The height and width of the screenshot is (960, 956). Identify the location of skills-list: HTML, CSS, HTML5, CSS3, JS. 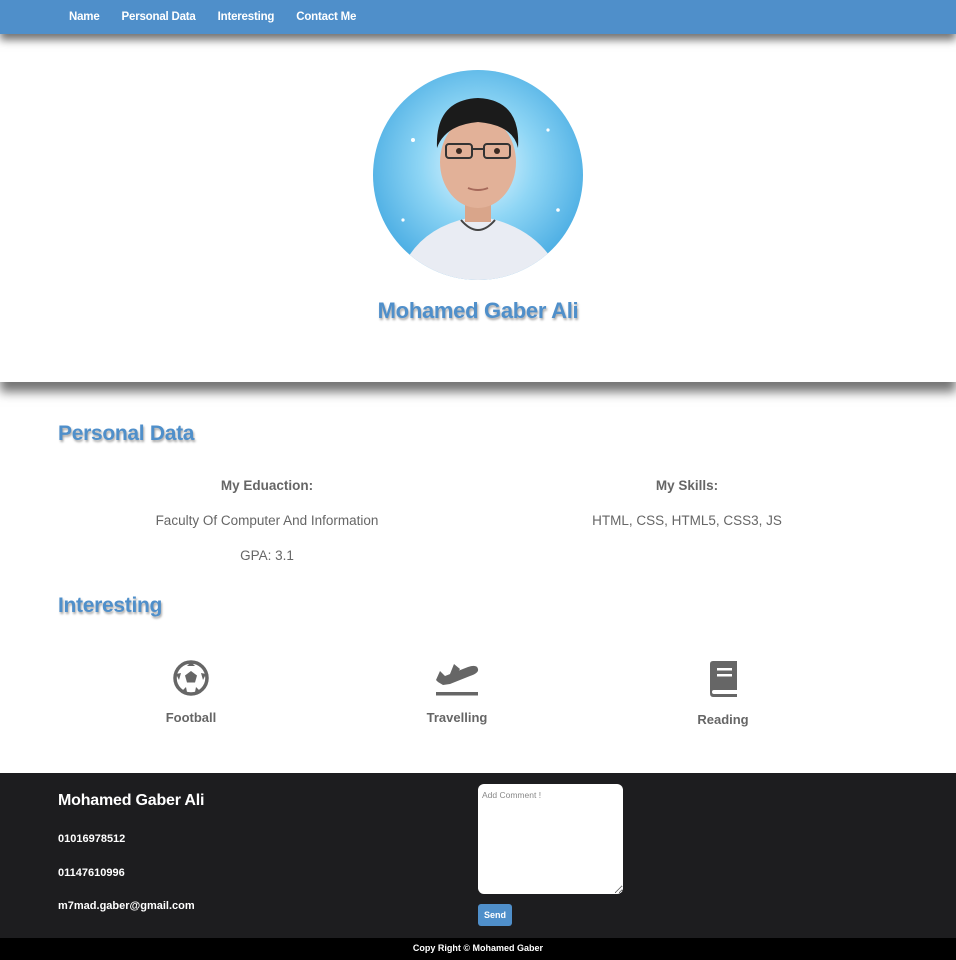
(687, 520).